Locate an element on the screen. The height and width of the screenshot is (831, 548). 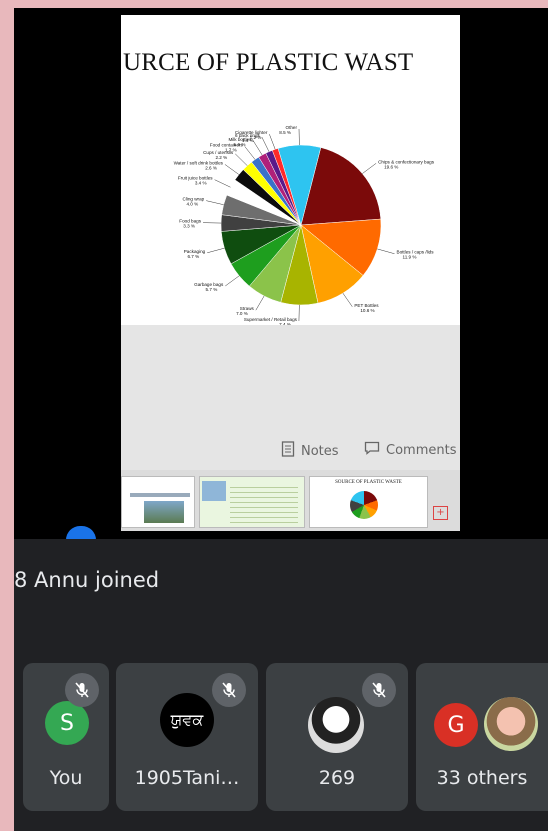
pie-value-label: 2.6 % is located at coordinates (211, 167).